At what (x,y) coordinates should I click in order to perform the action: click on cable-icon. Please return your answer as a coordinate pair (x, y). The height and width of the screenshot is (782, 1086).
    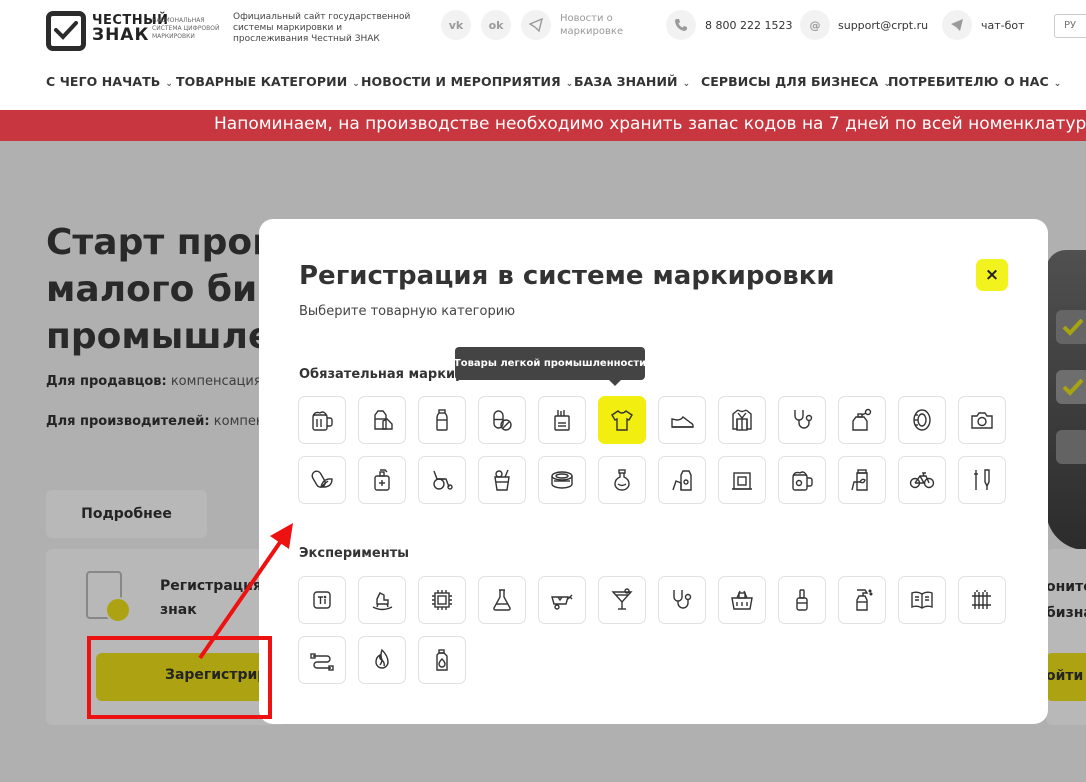
    Looking at the image, I should click on (322, 660).